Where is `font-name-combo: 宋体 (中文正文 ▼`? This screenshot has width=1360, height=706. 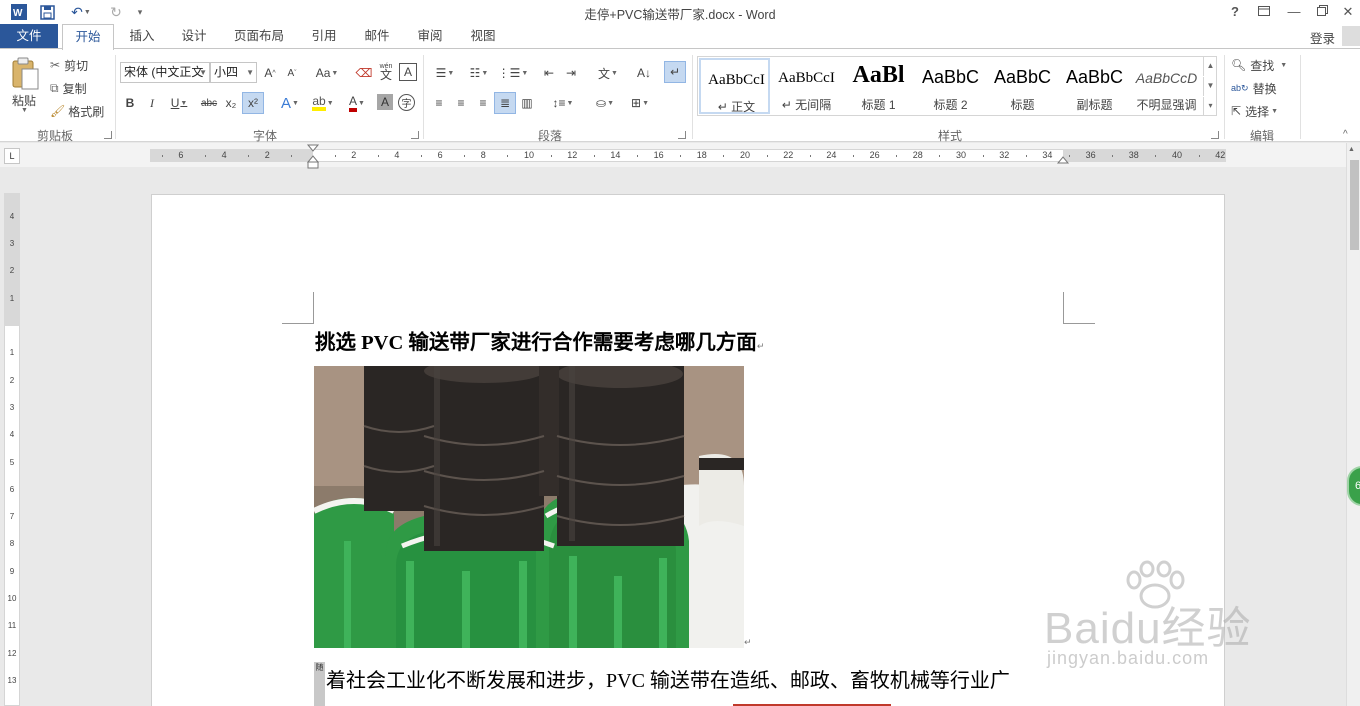
font-name-combo: 宋体 (中文正文 ▼ is located at coordinates (165, 72).